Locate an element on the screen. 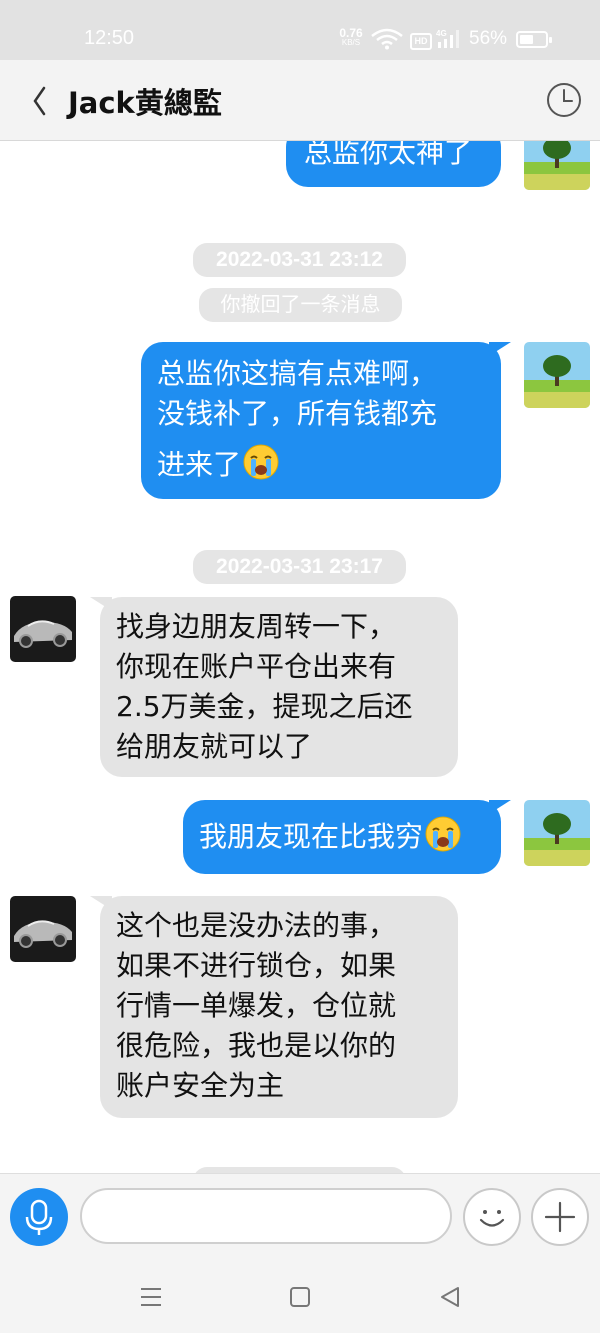  message-text: 没钱补了，所有钱都充 is located at coordinates (297, 413).